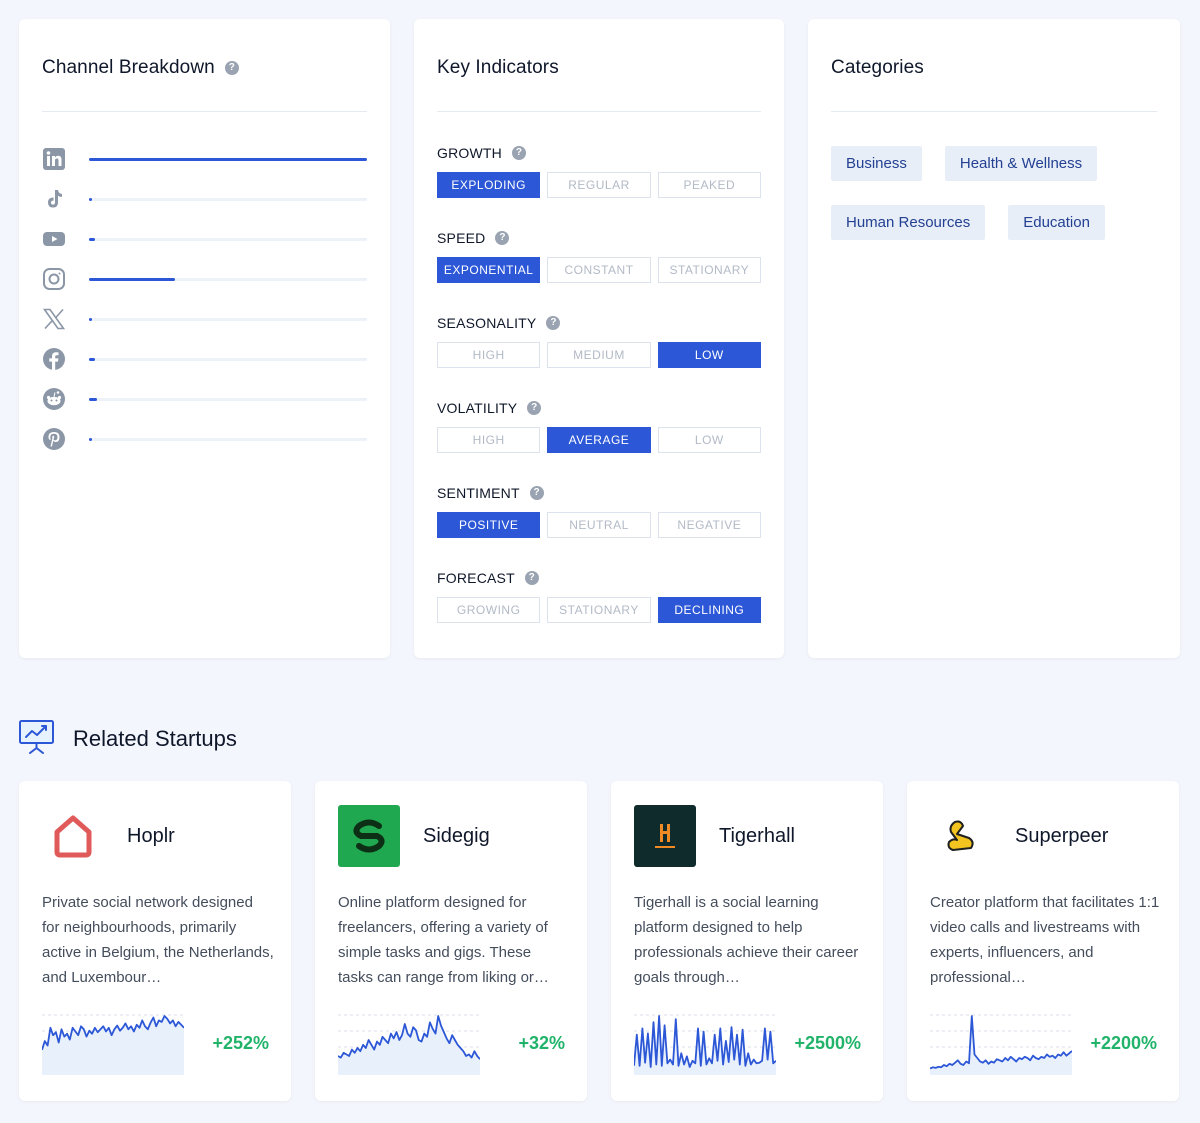 This screenshot has height=1123, width=1200. What do you see at coordinates (489, 525) in the screenshot?
I see `indicator-option: POSITIVE` at bounding box center [489, 525].